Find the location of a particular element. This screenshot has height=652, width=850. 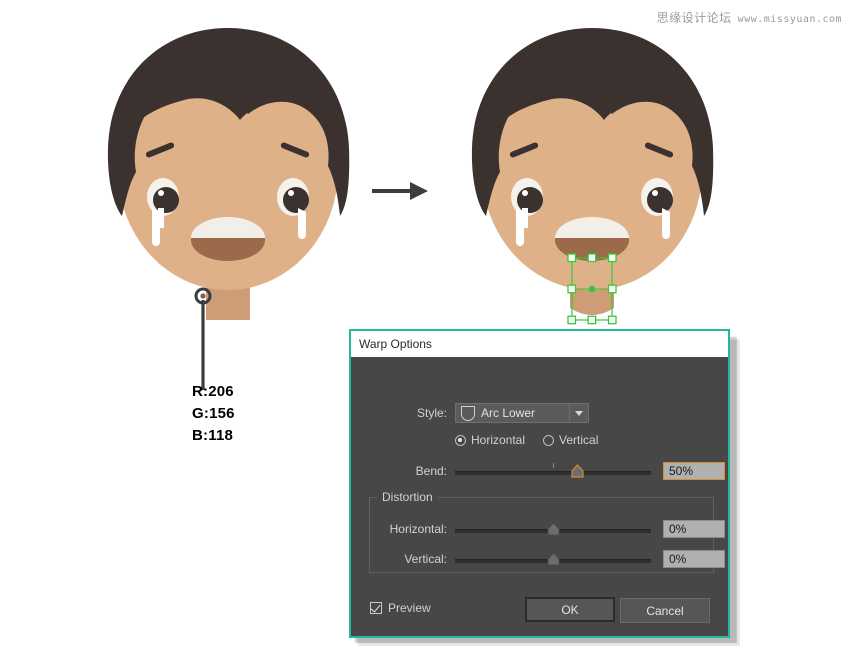

orientation-row: Horizontal Vertical is located at coordinates (539, 440).